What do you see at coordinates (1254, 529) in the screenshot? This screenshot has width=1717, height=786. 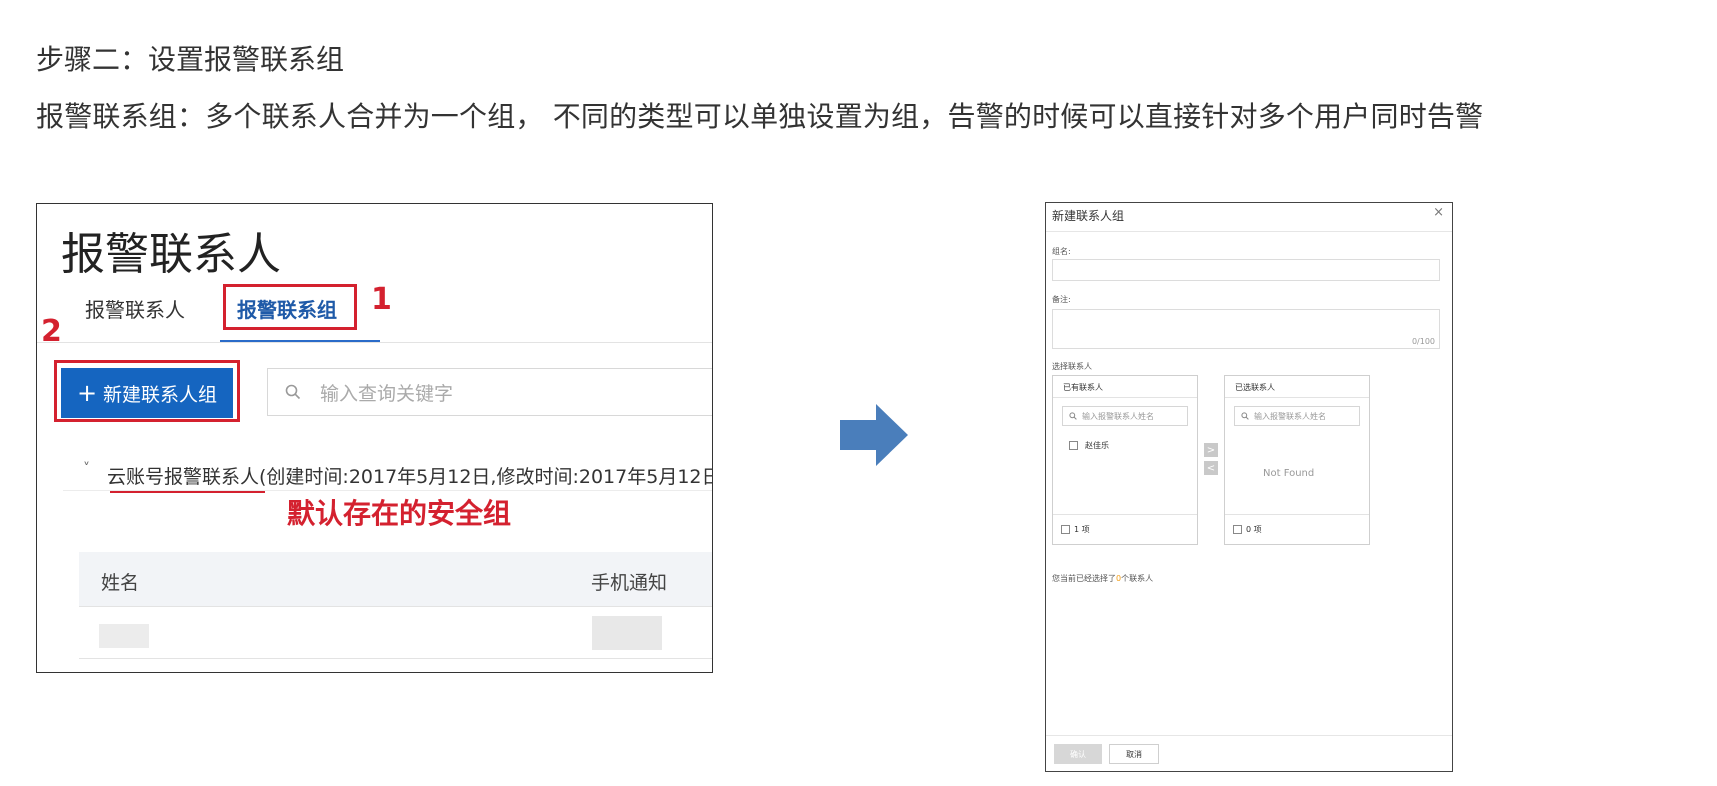 I see `selected-count: 0 项` at bounding box center [1254, 529].